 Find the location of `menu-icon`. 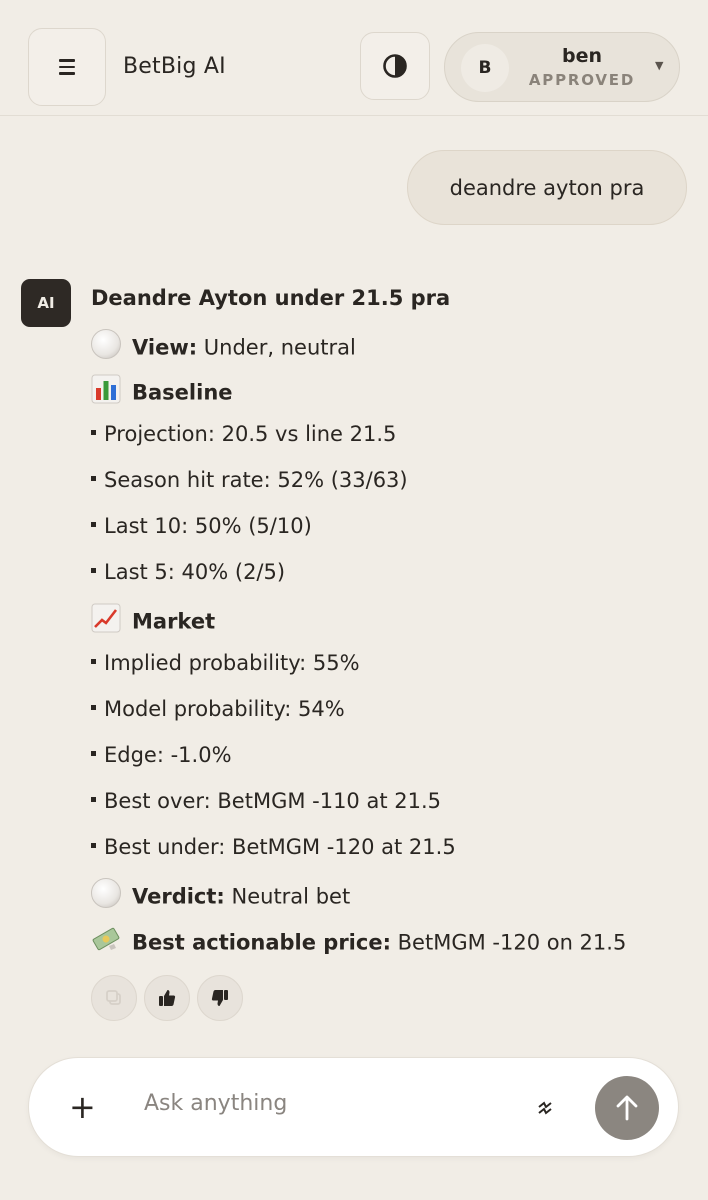

menu-icon is located at coordinates (67, 67).